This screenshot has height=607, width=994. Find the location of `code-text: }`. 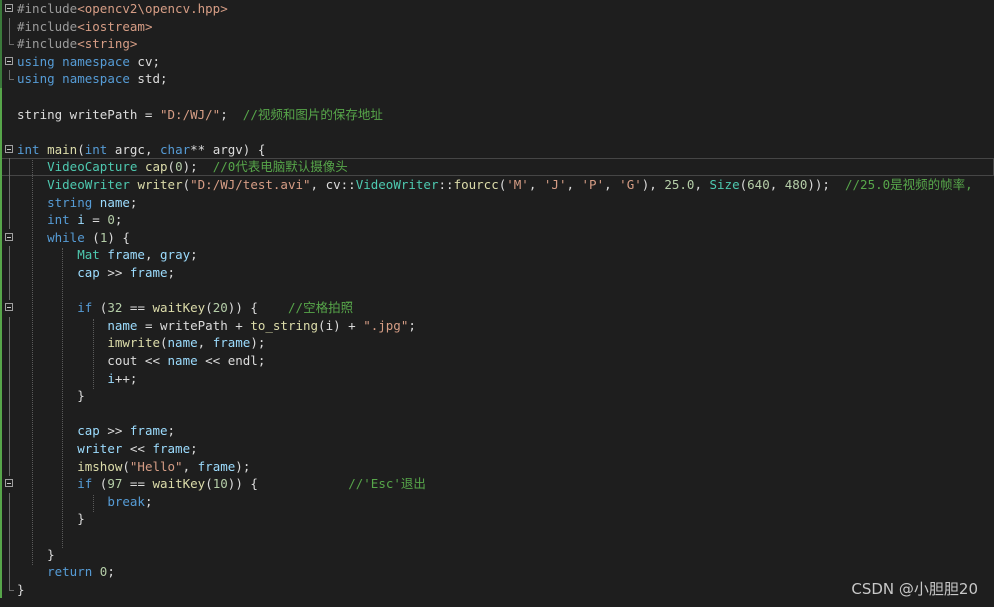

code-text: } is located at coordinates (51, 519).